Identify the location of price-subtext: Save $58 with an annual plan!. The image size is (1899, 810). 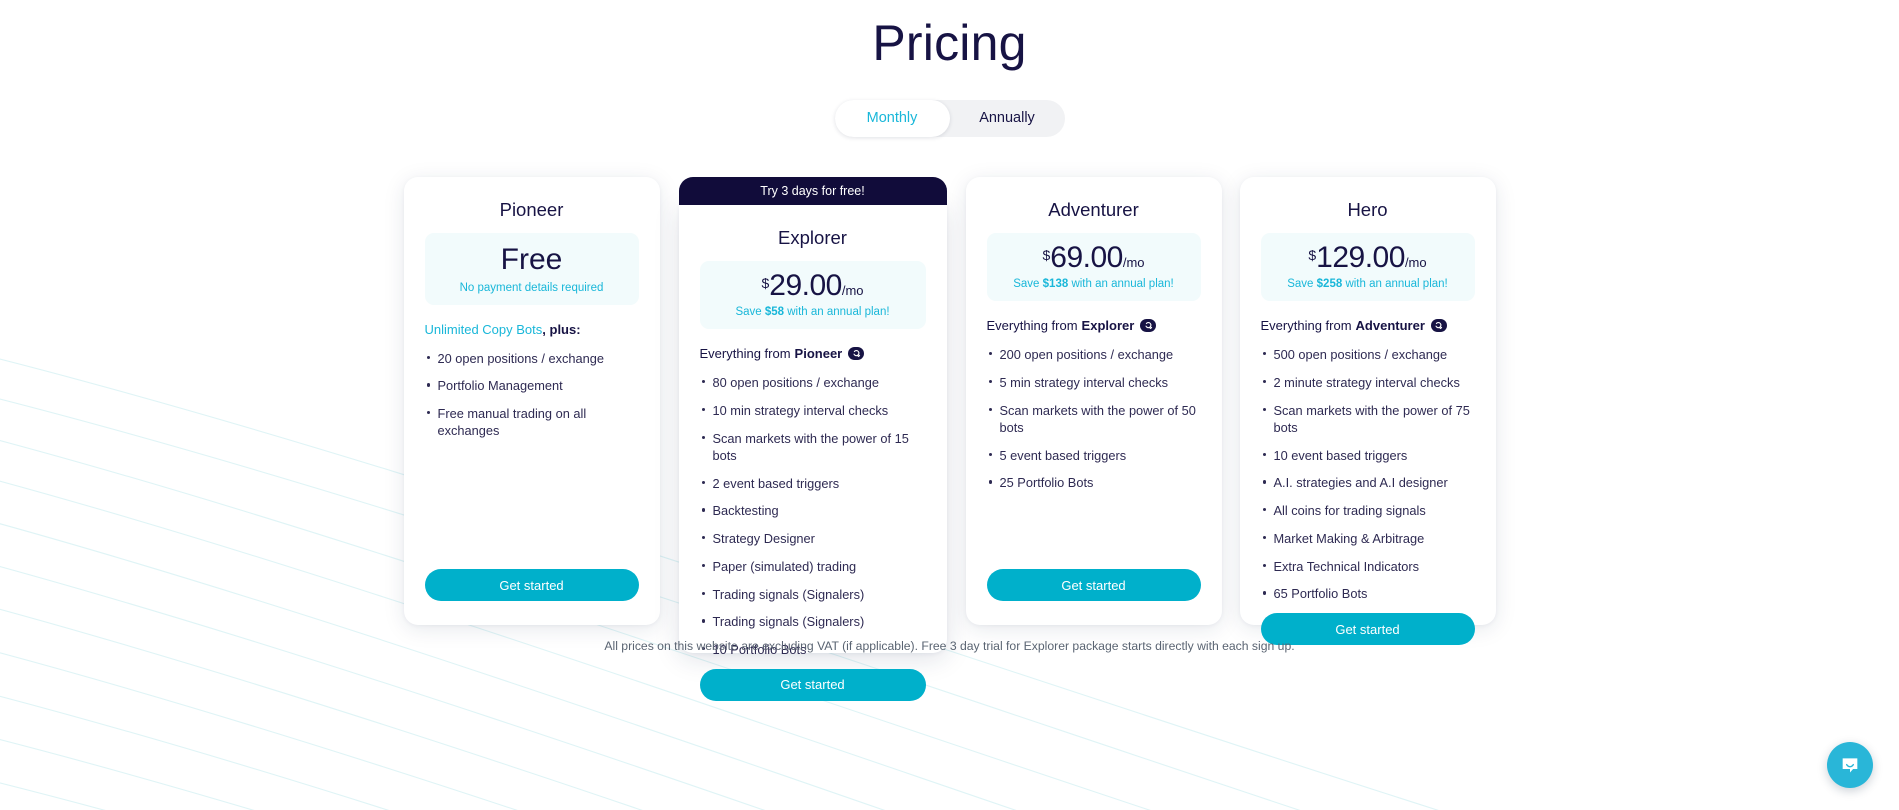
(813, 312).